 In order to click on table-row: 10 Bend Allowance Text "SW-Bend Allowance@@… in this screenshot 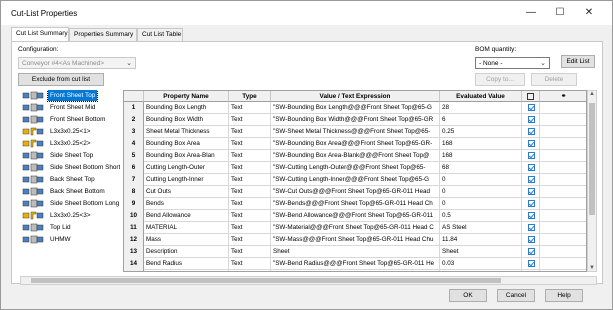, I will do `click(355, 216)`.